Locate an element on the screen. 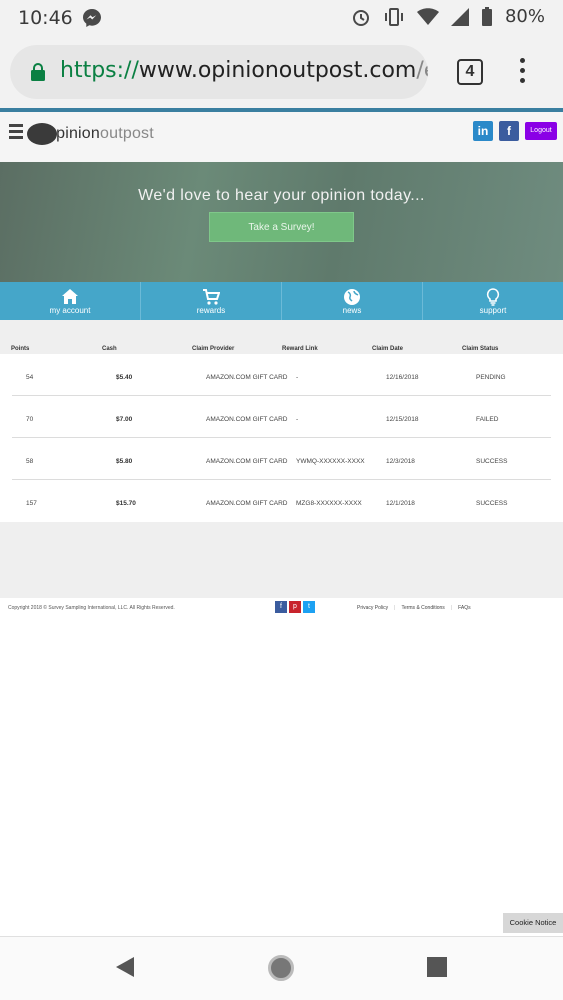  url-scheme: https:// is located at coordinates (99, 70).